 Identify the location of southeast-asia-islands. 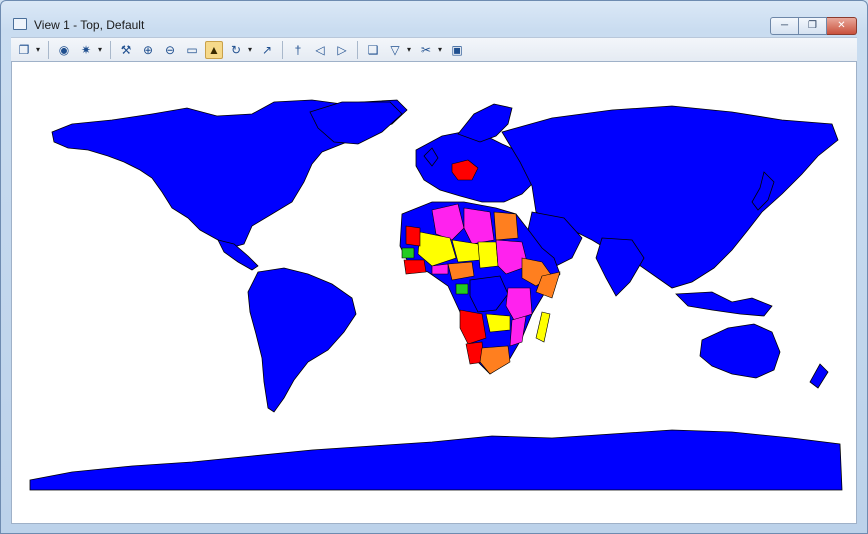
(724, 304).